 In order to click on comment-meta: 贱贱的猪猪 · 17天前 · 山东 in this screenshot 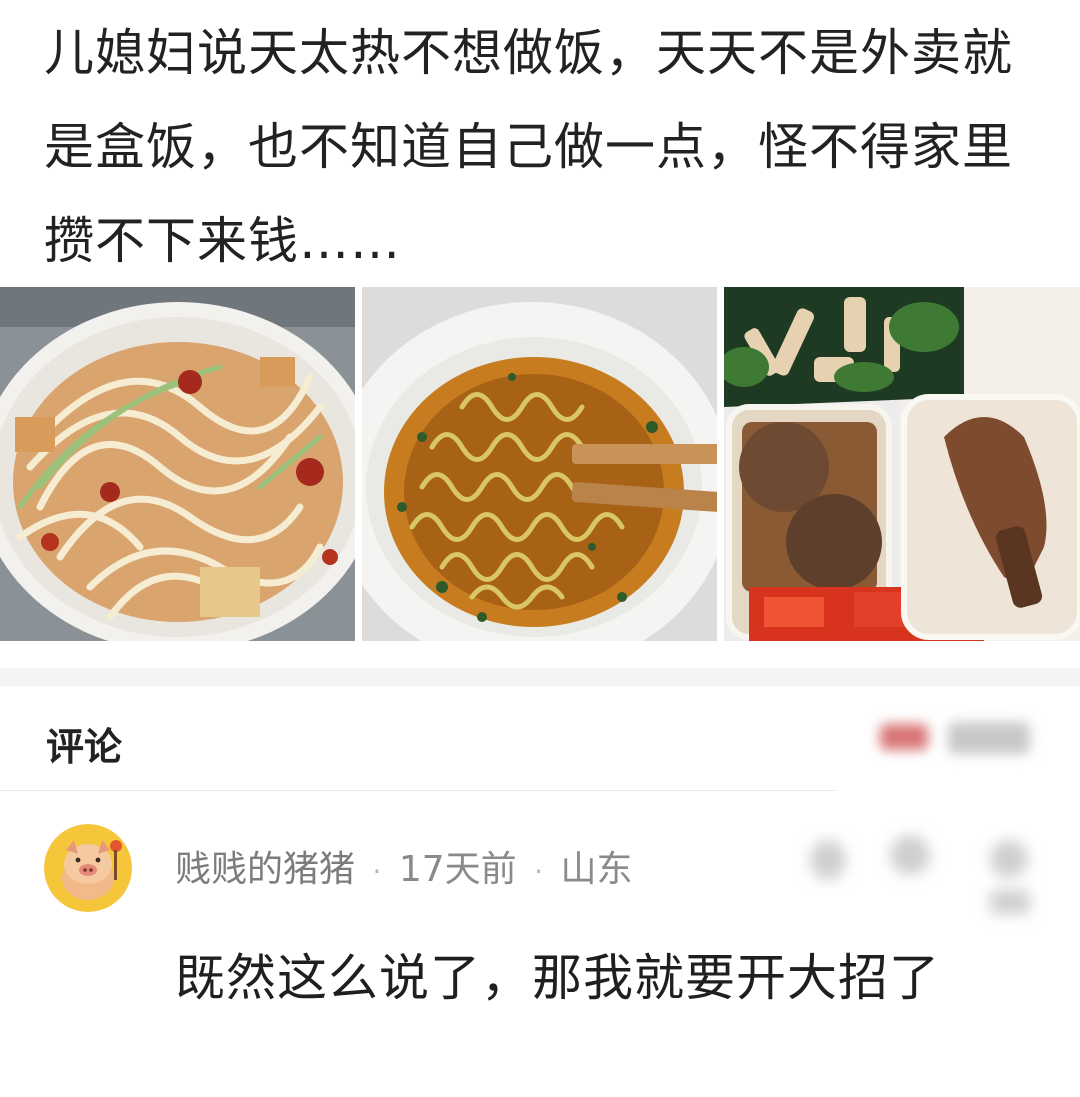, I will do `click(403, 866)`.